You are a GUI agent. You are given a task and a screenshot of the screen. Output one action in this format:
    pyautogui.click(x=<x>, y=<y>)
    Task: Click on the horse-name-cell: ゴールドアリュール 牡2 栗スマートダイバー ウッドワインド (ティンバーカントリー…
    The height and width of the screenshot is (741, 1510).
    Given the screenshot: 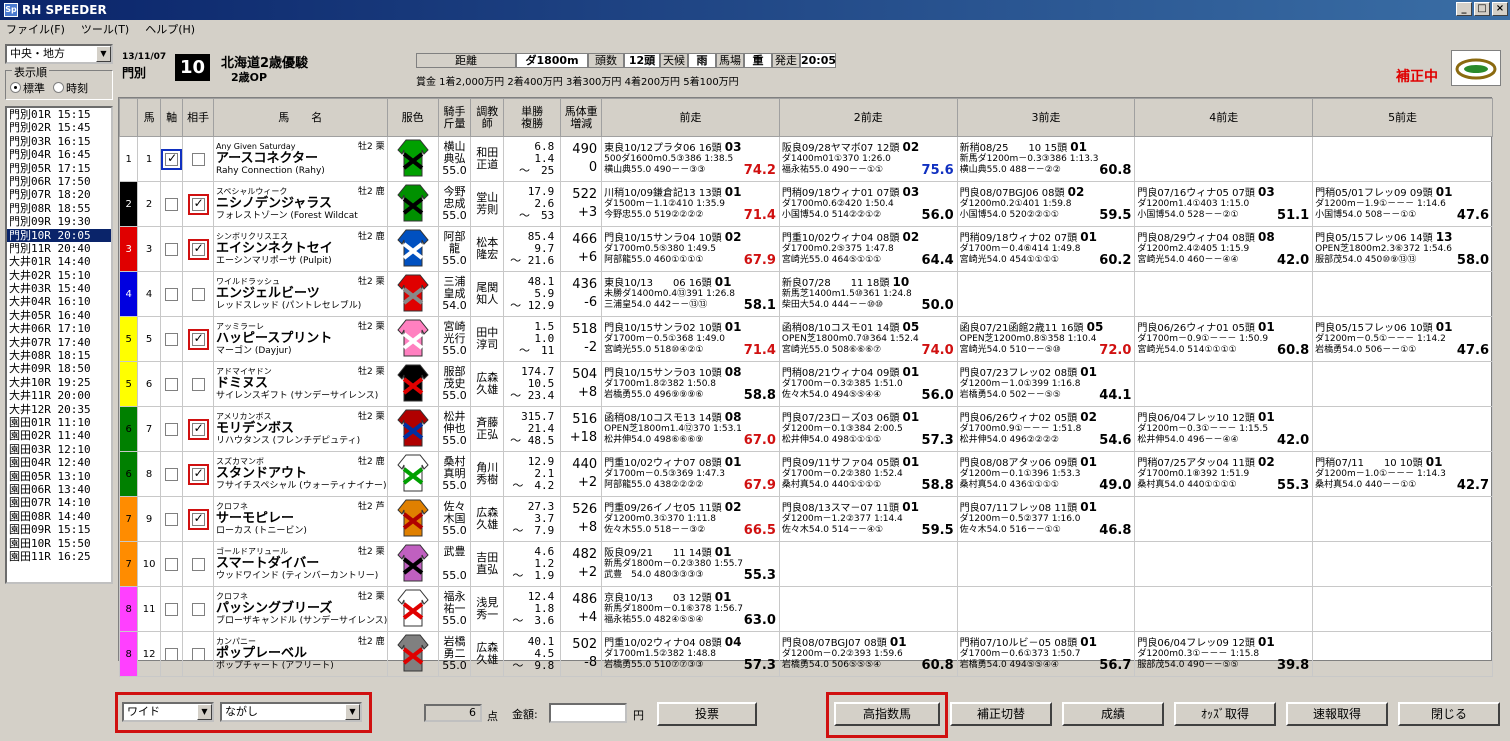 What is the action you would take?
    pyautogui.click(x=300, y=564)
    